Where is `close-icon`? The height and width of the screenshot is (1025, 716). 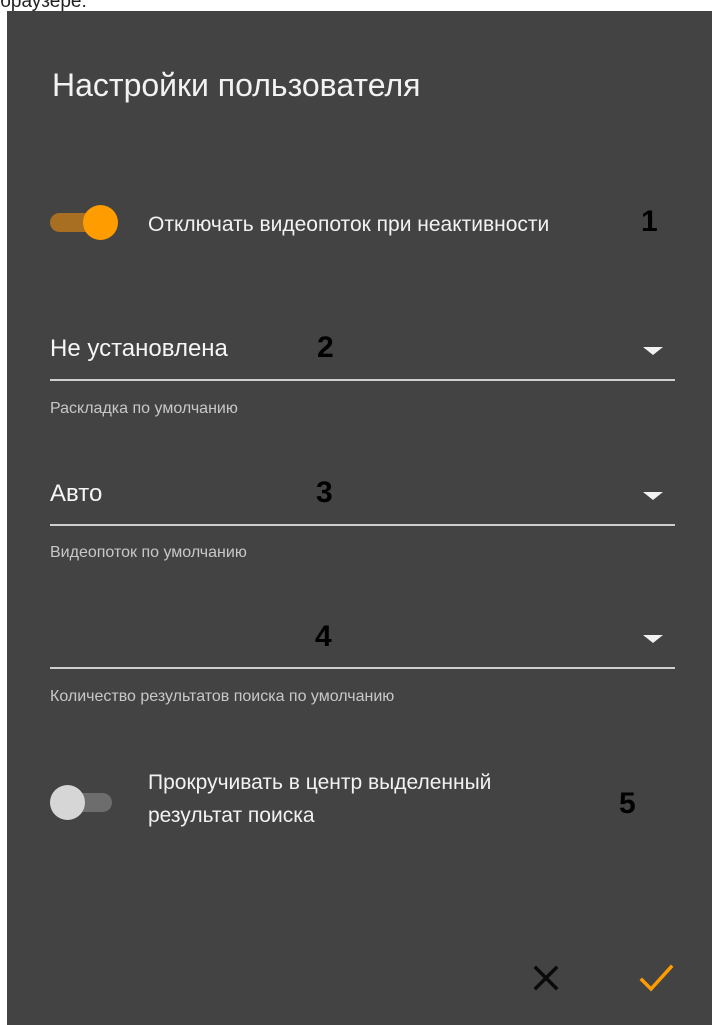 close-icon is located at coordinates (546, 978).